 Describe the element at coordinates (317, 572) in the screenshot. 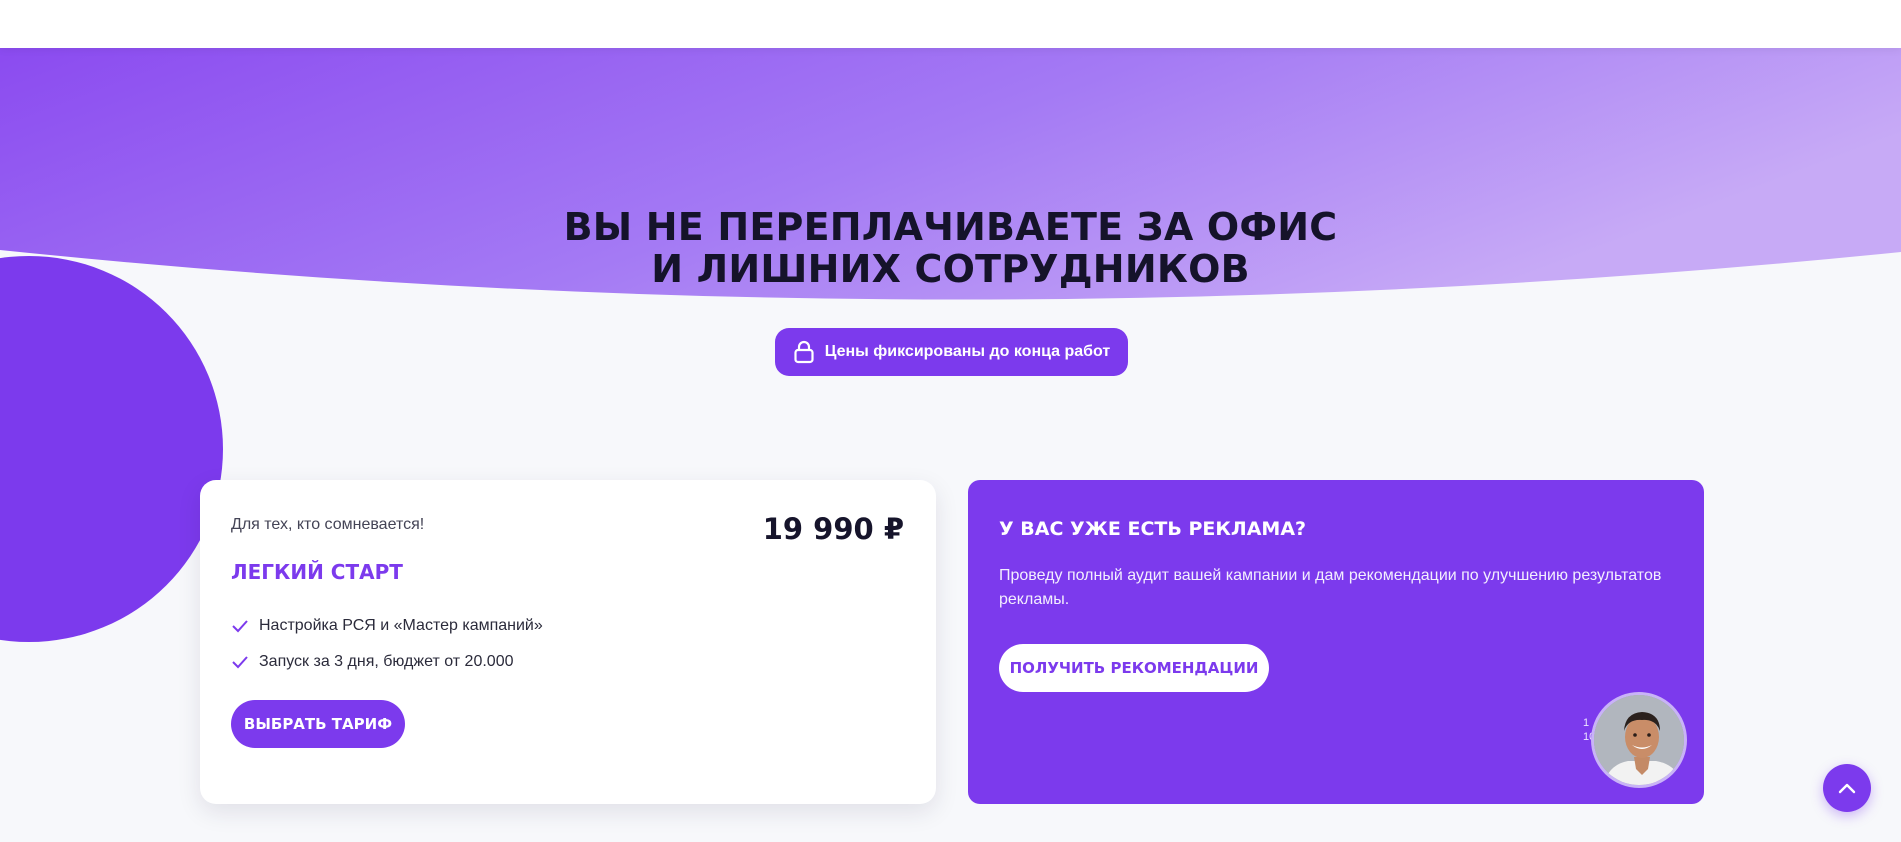

I see `plan-name: ЛЕГКИЙ СТАРТ` at that location.